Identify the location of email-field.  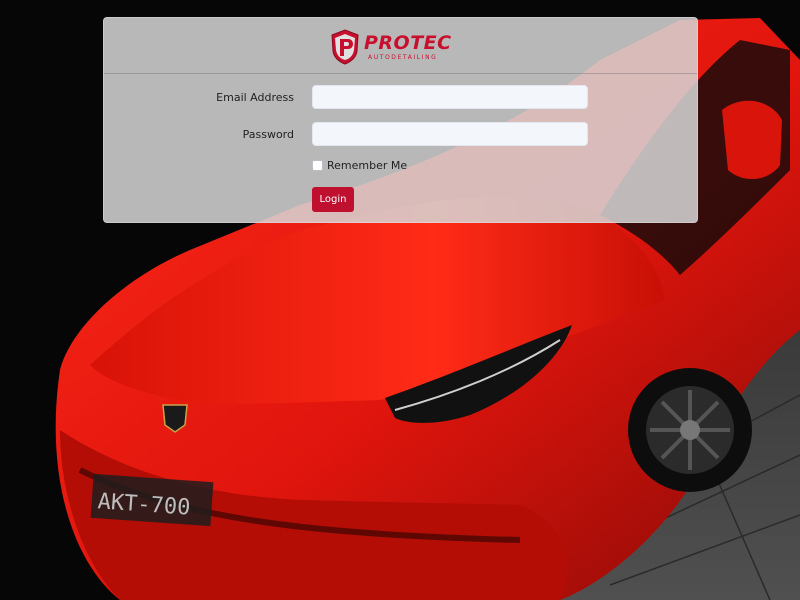
(450, 97).